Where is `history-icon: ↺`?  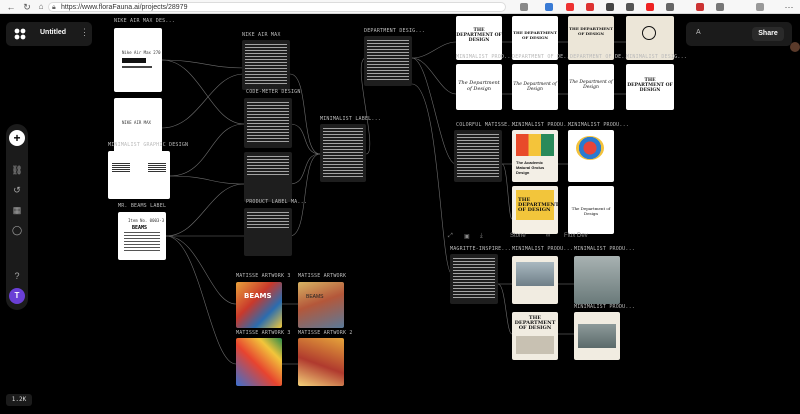
history-icon: ↺ is located at coordinates (17, 190).